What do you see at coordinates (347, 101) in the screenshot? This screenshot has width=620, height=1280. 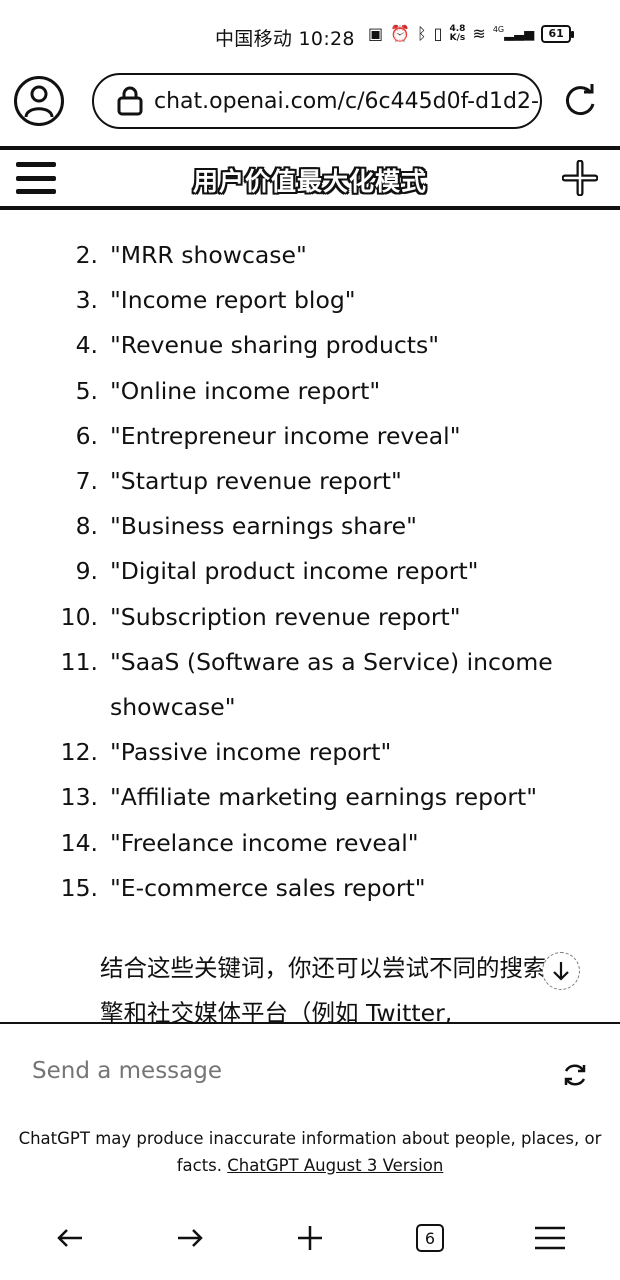 I see `url-text: chat.openai.com/c/6c445d0f-d1d2-4` at bounding box center [347, 101].